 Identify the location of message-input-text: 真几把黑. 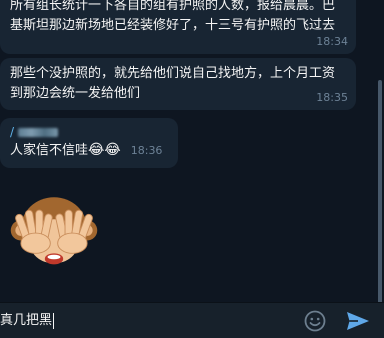
(26, 320).